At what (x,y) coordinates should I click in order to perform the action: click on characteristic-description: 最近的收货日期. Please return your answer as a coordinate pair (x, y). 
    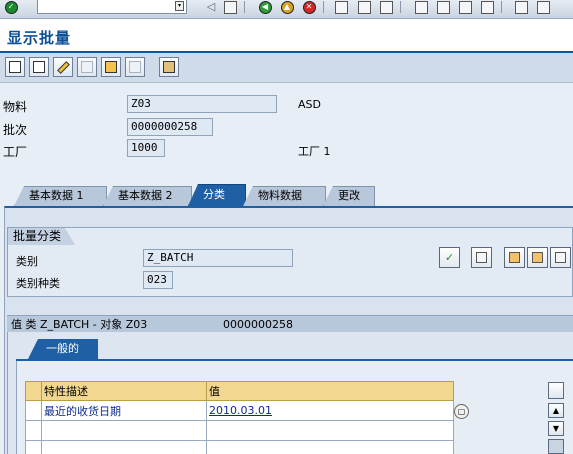
    Looking at the image, I should click on (124, 410).